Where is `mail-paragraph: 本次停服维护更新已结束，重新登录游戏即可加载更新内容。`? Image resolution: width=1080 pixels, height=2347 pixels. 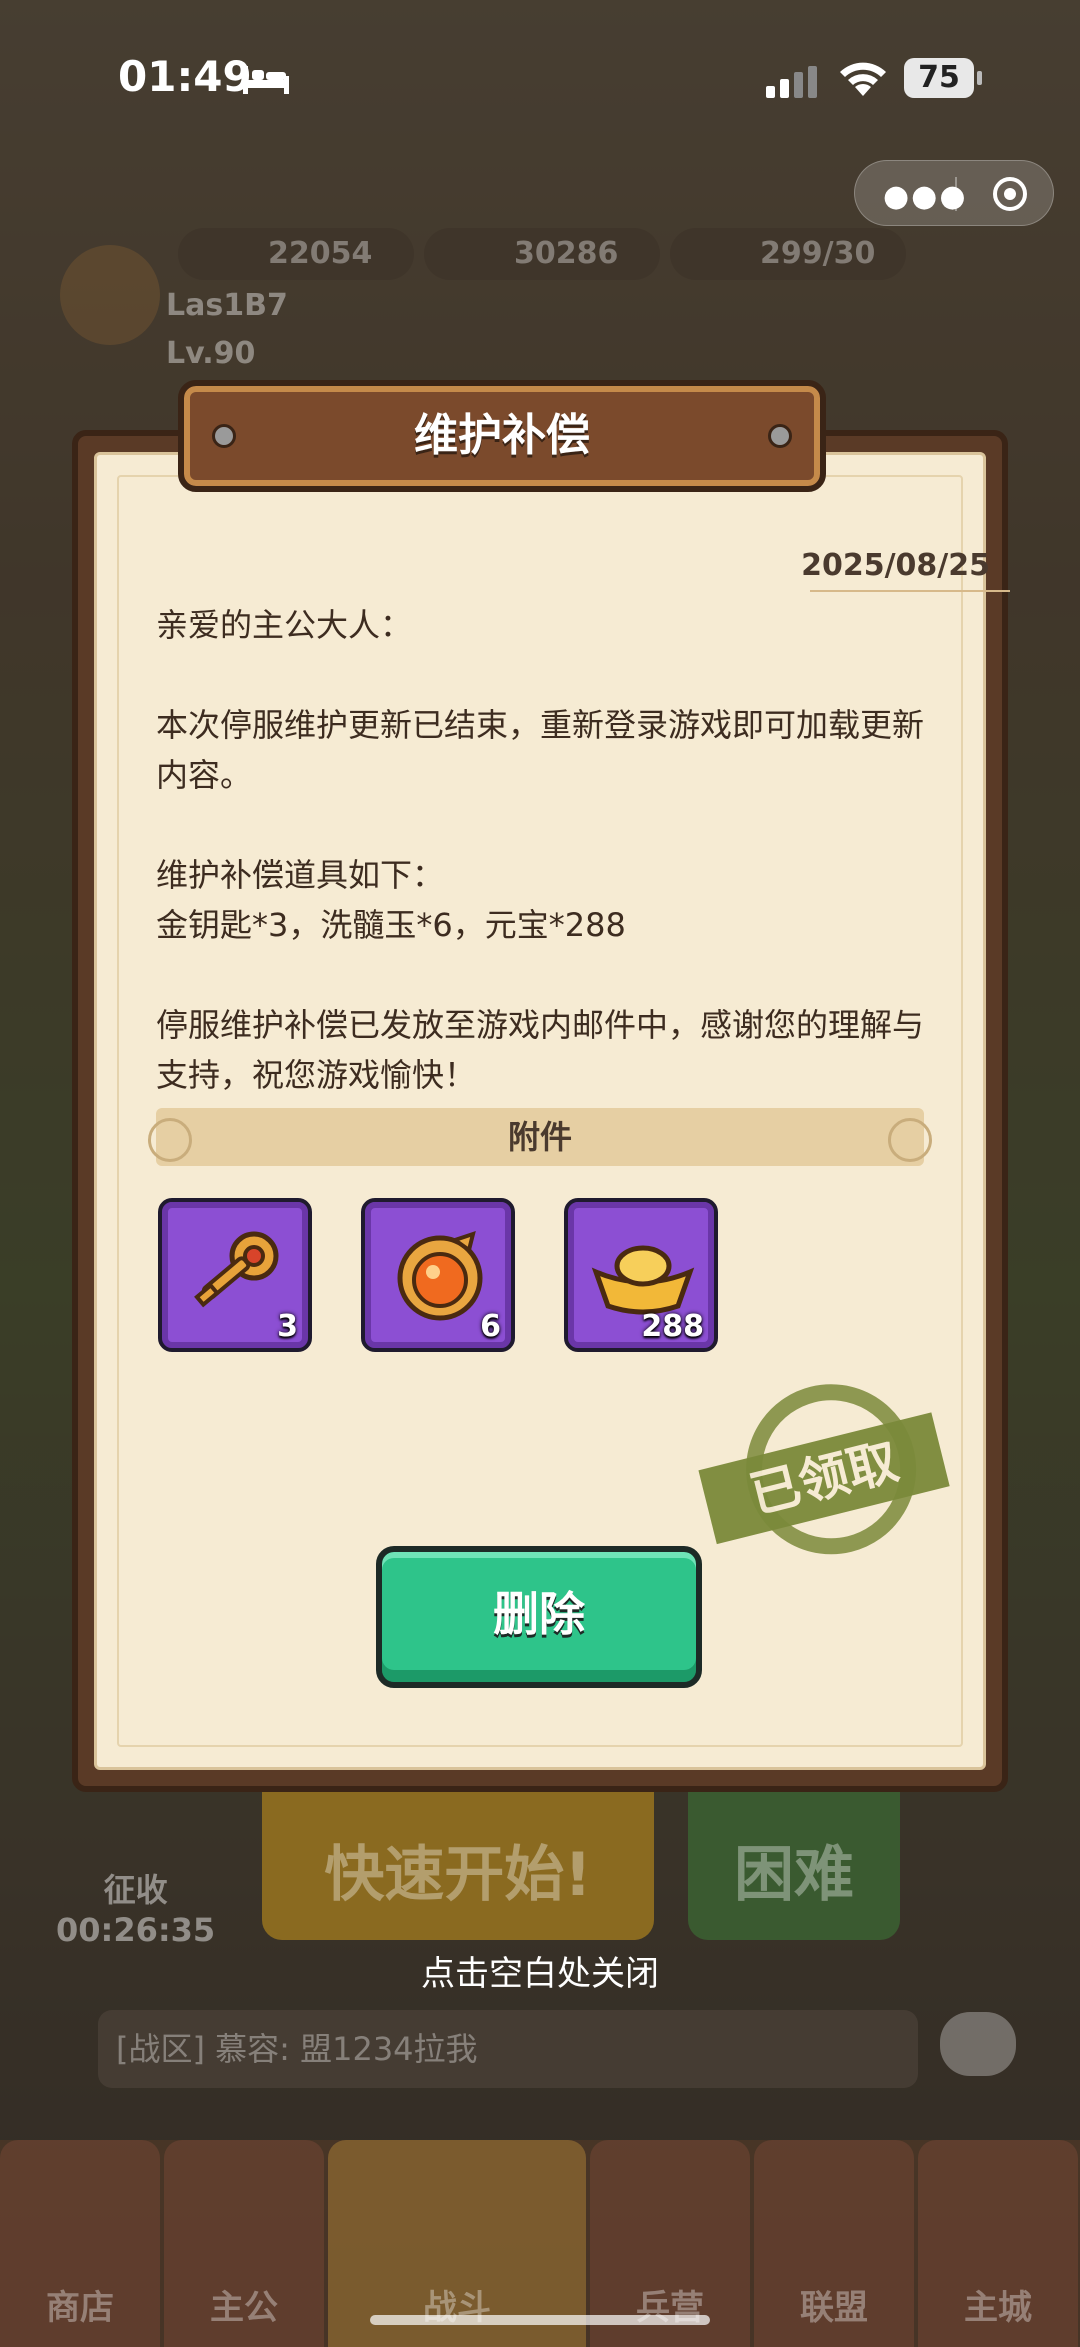
mail-paragraph: 本次停服维护更新已结束，重新登录游戏即可加载更新内容。 is located at coordinates (540, 750).